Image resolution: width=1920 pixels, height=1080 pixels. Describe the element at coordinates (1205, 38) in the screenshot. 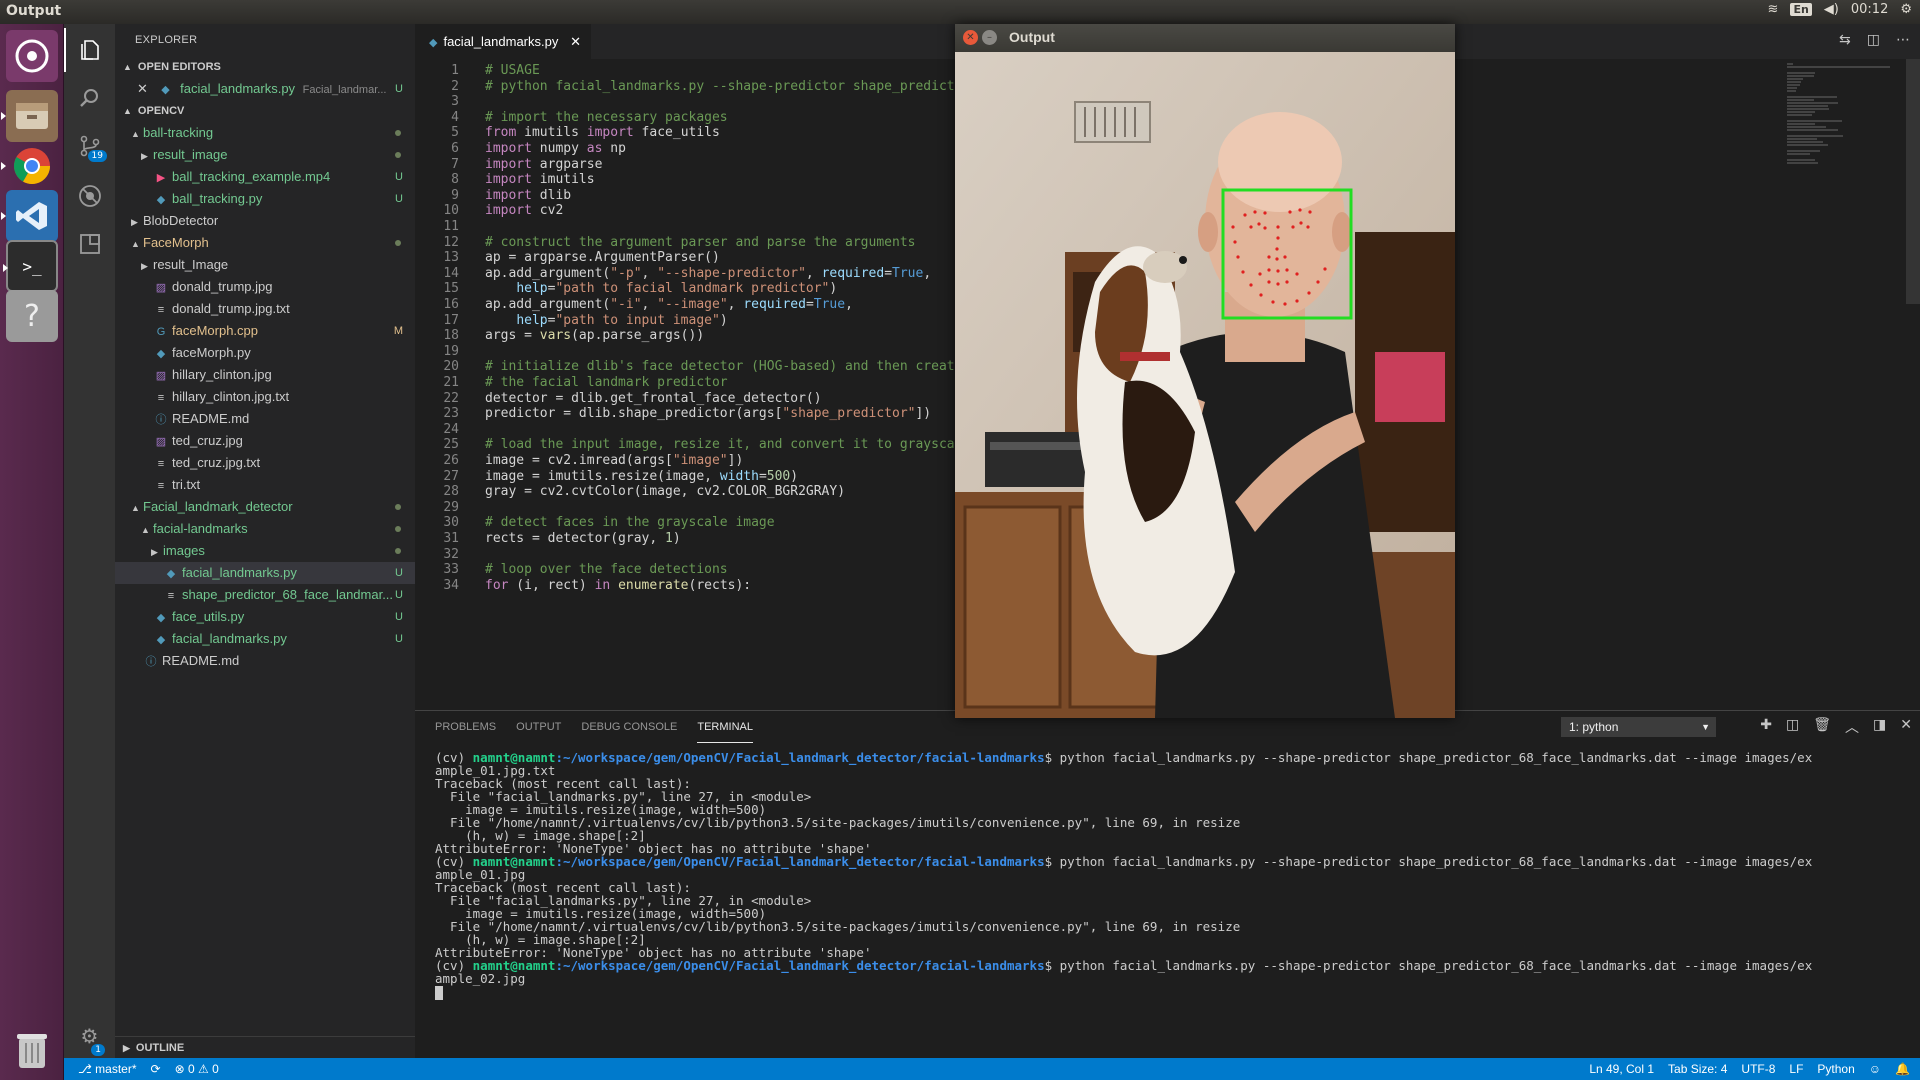

I see `window-titlebar: ✕ – Output` at that location.